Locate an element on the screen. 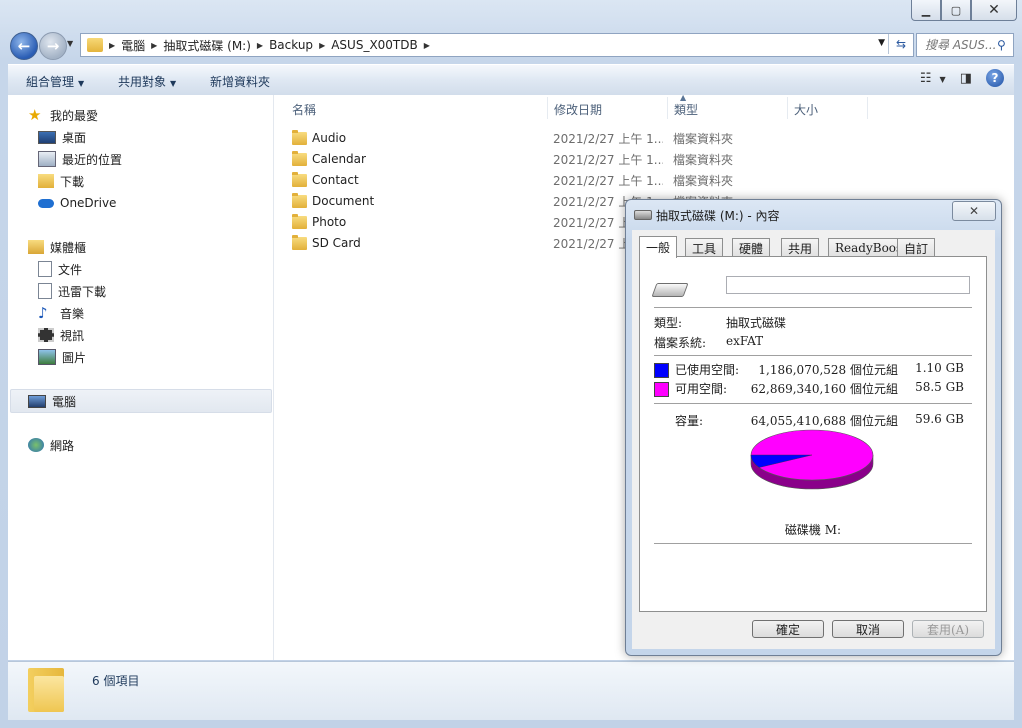 This screenshot has height=728, width=1022. view-options-button: ☷ ▼ is located at coordinates (933, 78).